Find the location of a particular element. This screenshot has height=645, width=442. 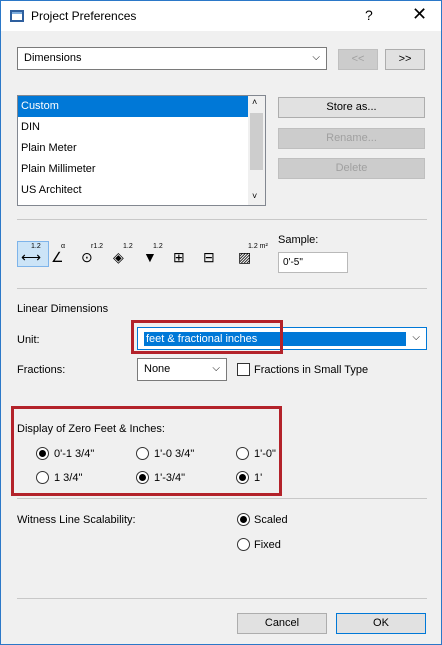

angle-dimension-icon: ∠ α is located at coordinates (63, 253).